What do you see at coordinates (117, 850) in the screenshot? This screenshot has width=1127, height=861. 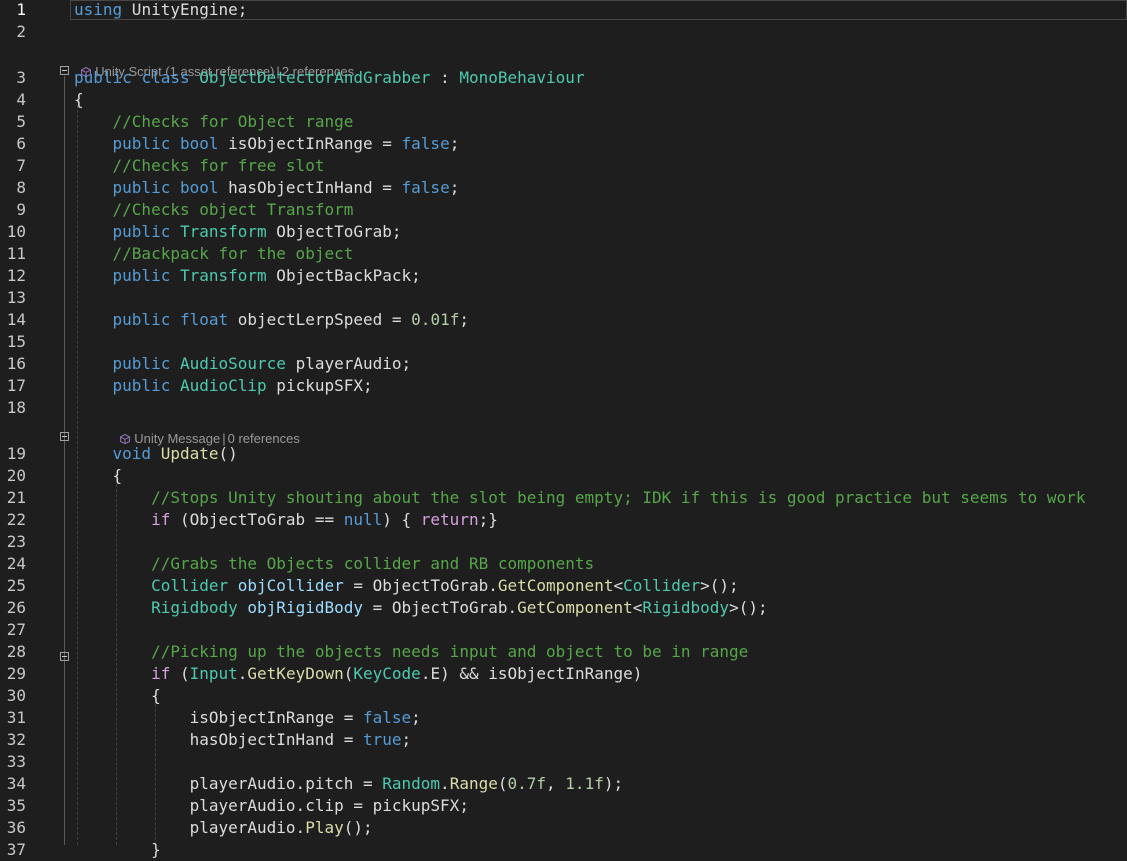 I see `code-line: }` at bounding box center [117, 850].